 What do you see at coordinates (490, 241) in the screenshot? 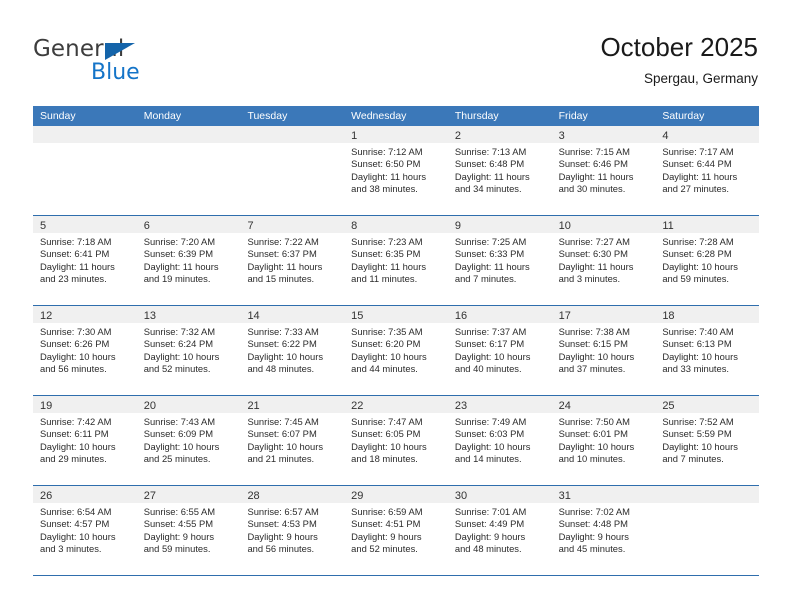
I see `sunrise-line: Sunrise: 7:25 AM` at bounding box center [490, 241].